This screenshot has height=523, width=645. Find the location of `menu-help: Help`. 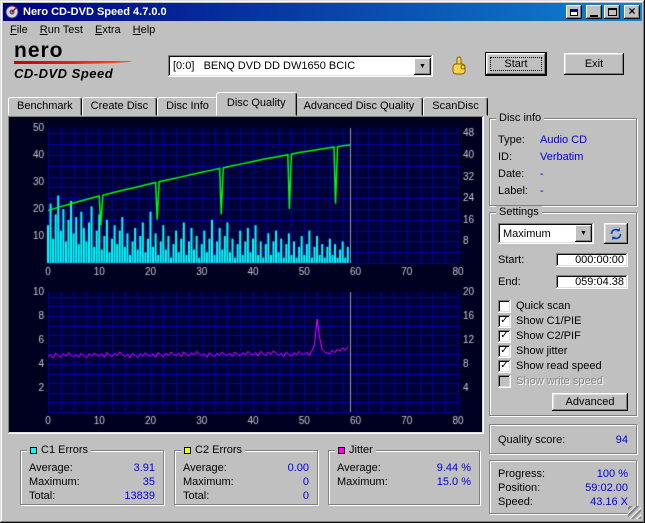

menu-help: Help is located at coordinates (144, 30).